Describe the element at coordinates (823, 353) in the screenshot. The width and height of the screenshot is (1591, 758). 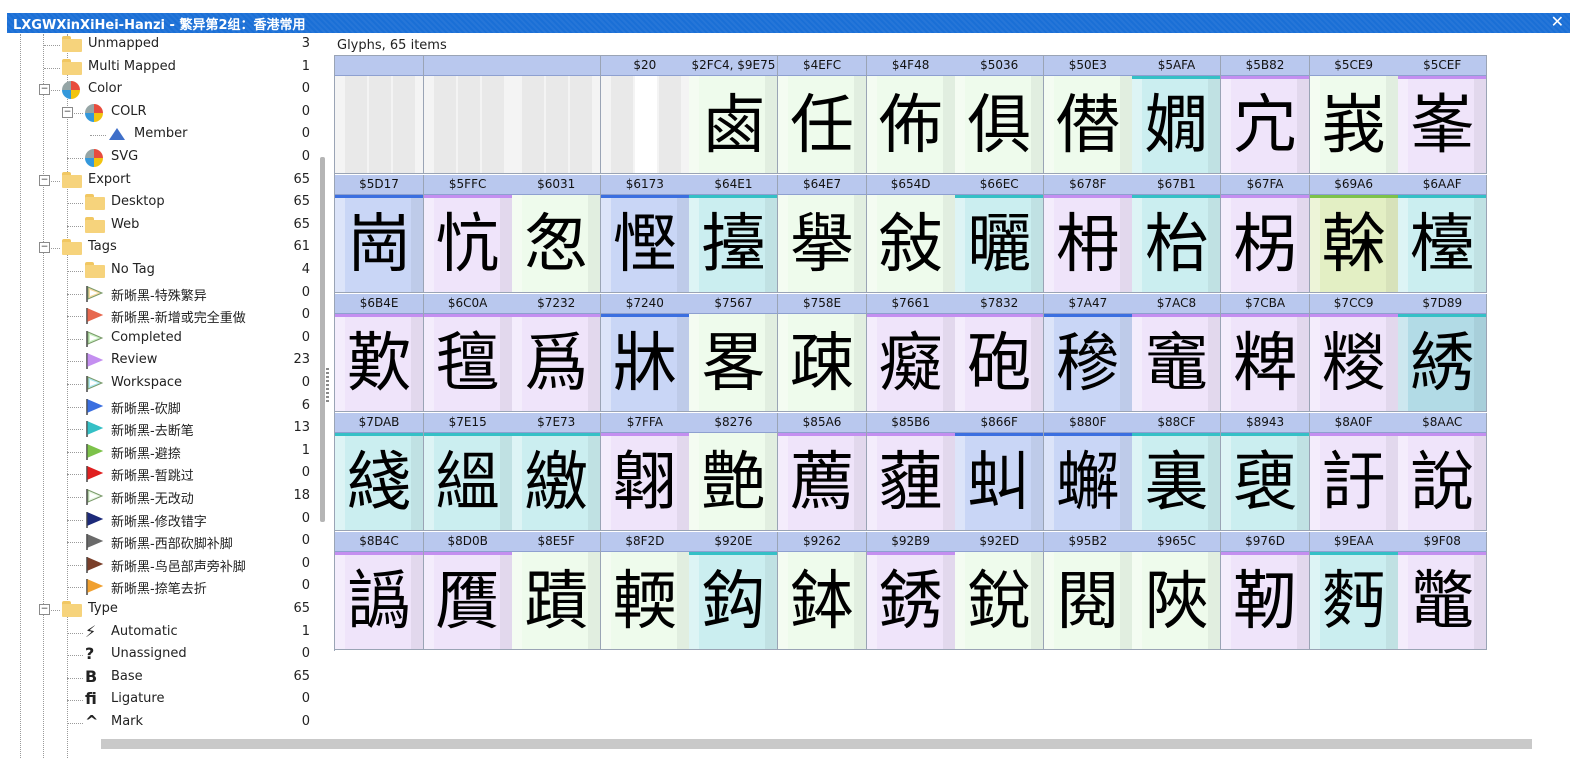
I see `glyph-cell: $758E 疎` at that location.